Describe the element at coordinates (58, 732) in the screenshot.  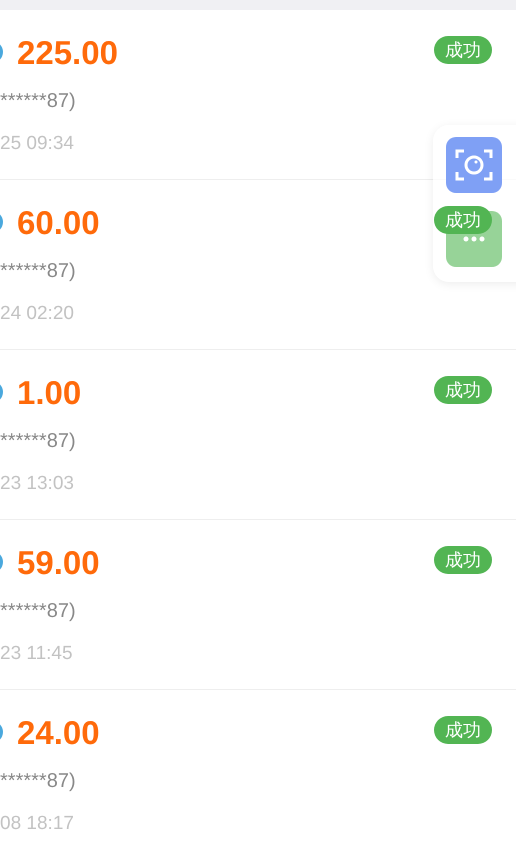
I see `amount: 24.00` at that location.